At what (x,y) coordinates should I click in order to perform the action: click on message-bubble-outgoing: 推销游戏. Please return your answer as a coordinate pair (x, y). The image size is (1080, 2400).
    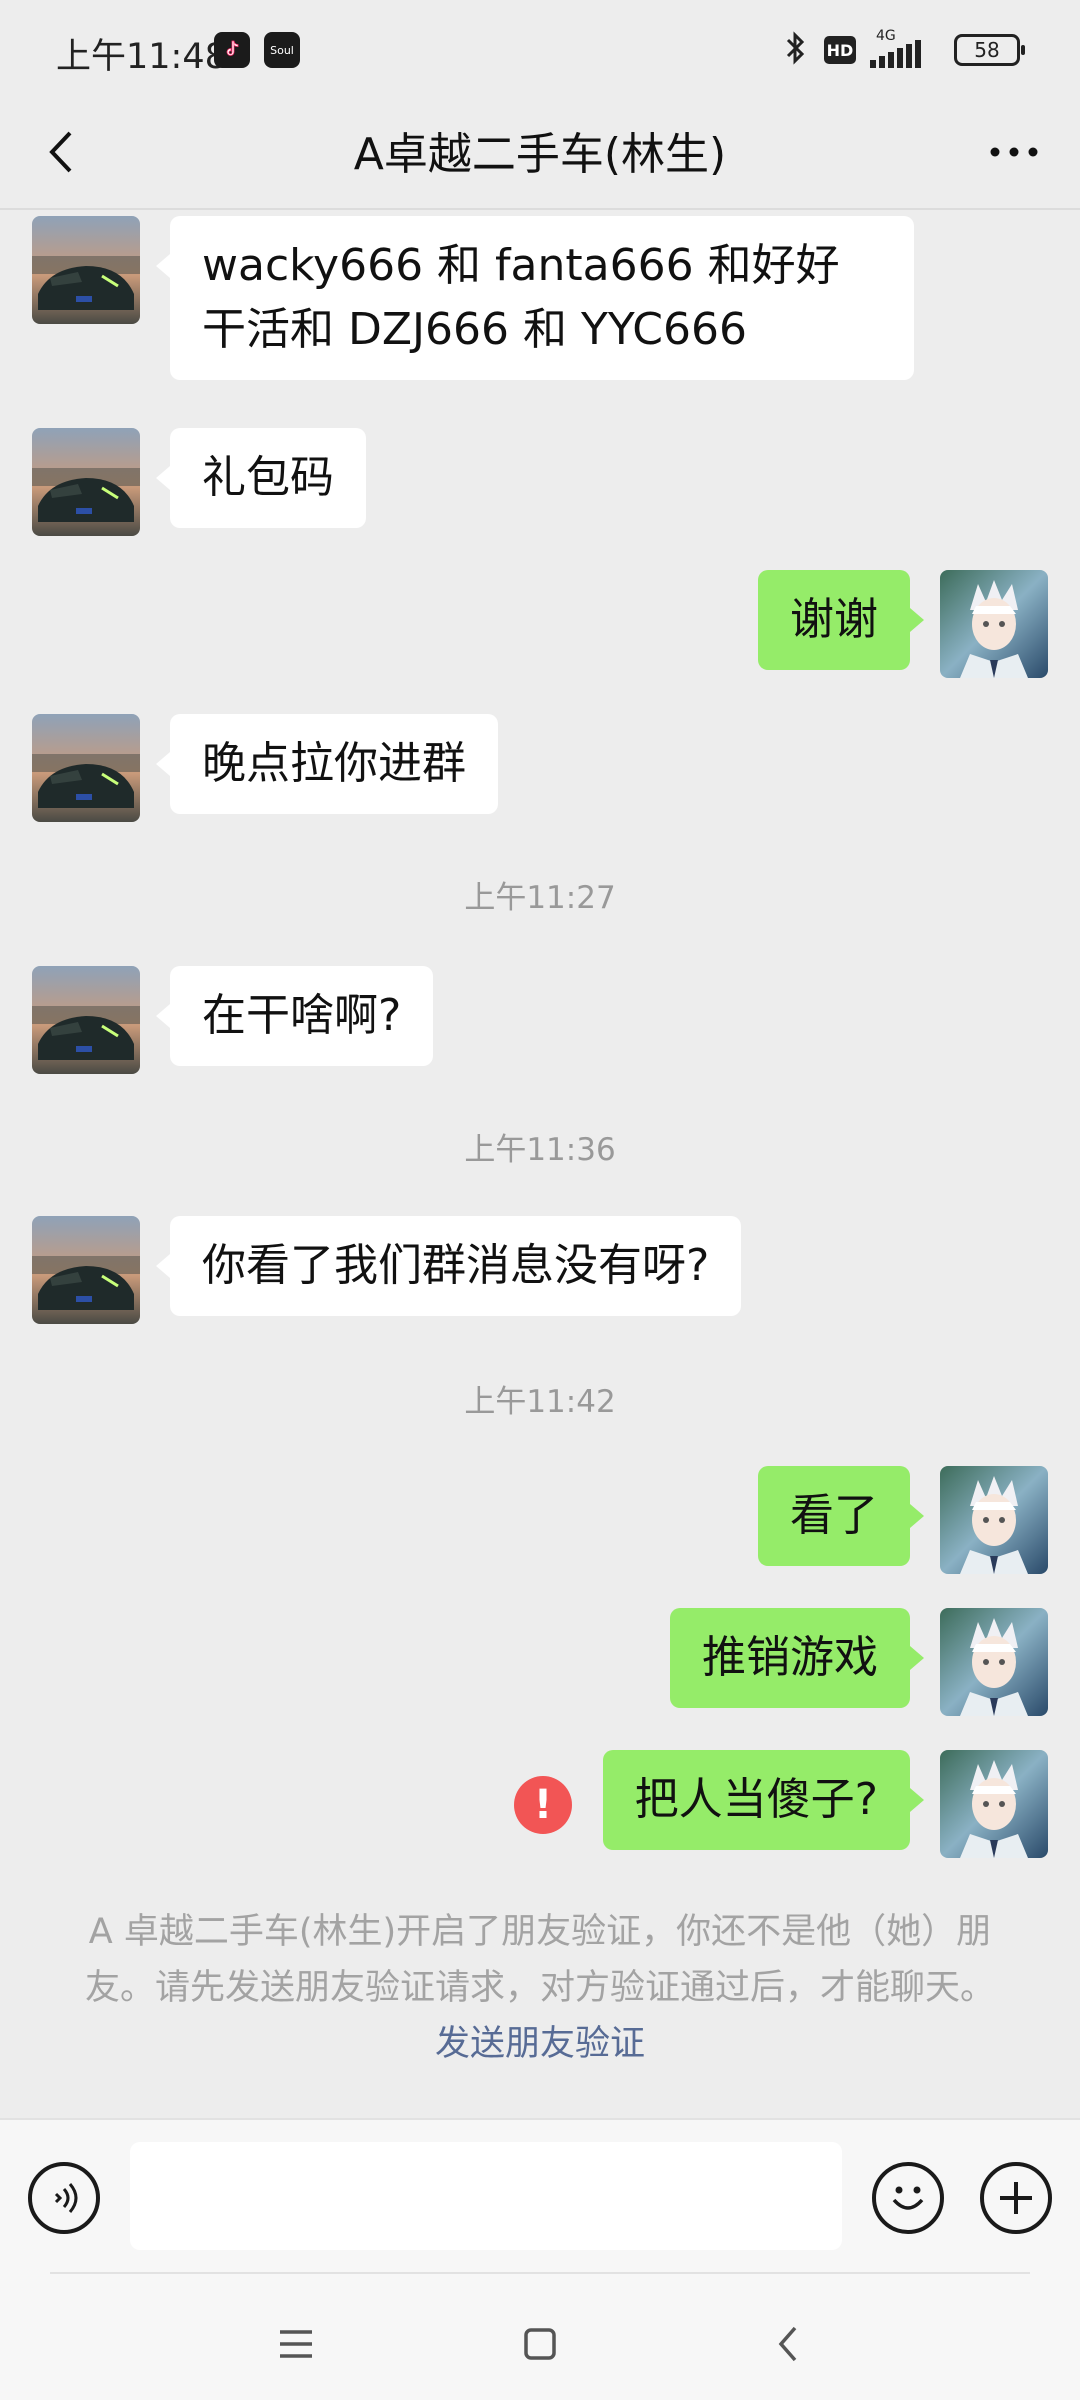
    Looking at the image, I should click on (797, 1658).